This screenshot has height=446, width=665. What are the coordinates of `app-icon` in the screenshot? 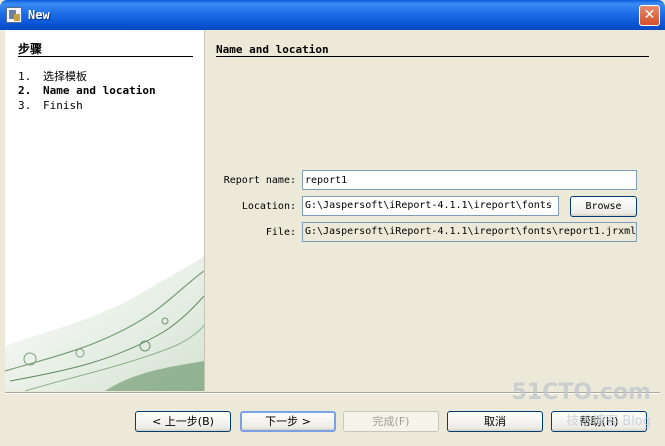 It's located at (14, 15).